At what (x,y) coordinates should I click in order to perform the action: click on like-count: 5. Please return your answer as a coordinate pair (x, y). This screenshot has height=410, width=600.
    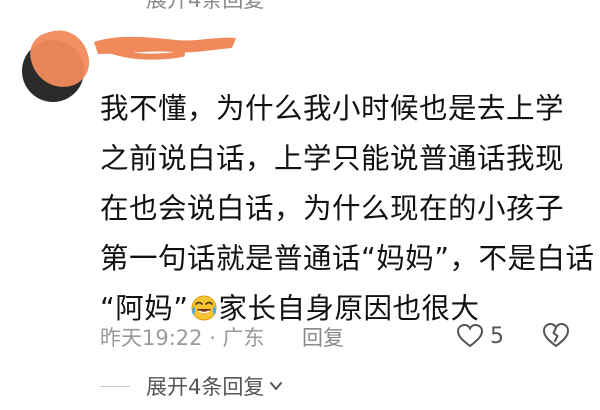
    Looking at the image, I should click on (497, 336).